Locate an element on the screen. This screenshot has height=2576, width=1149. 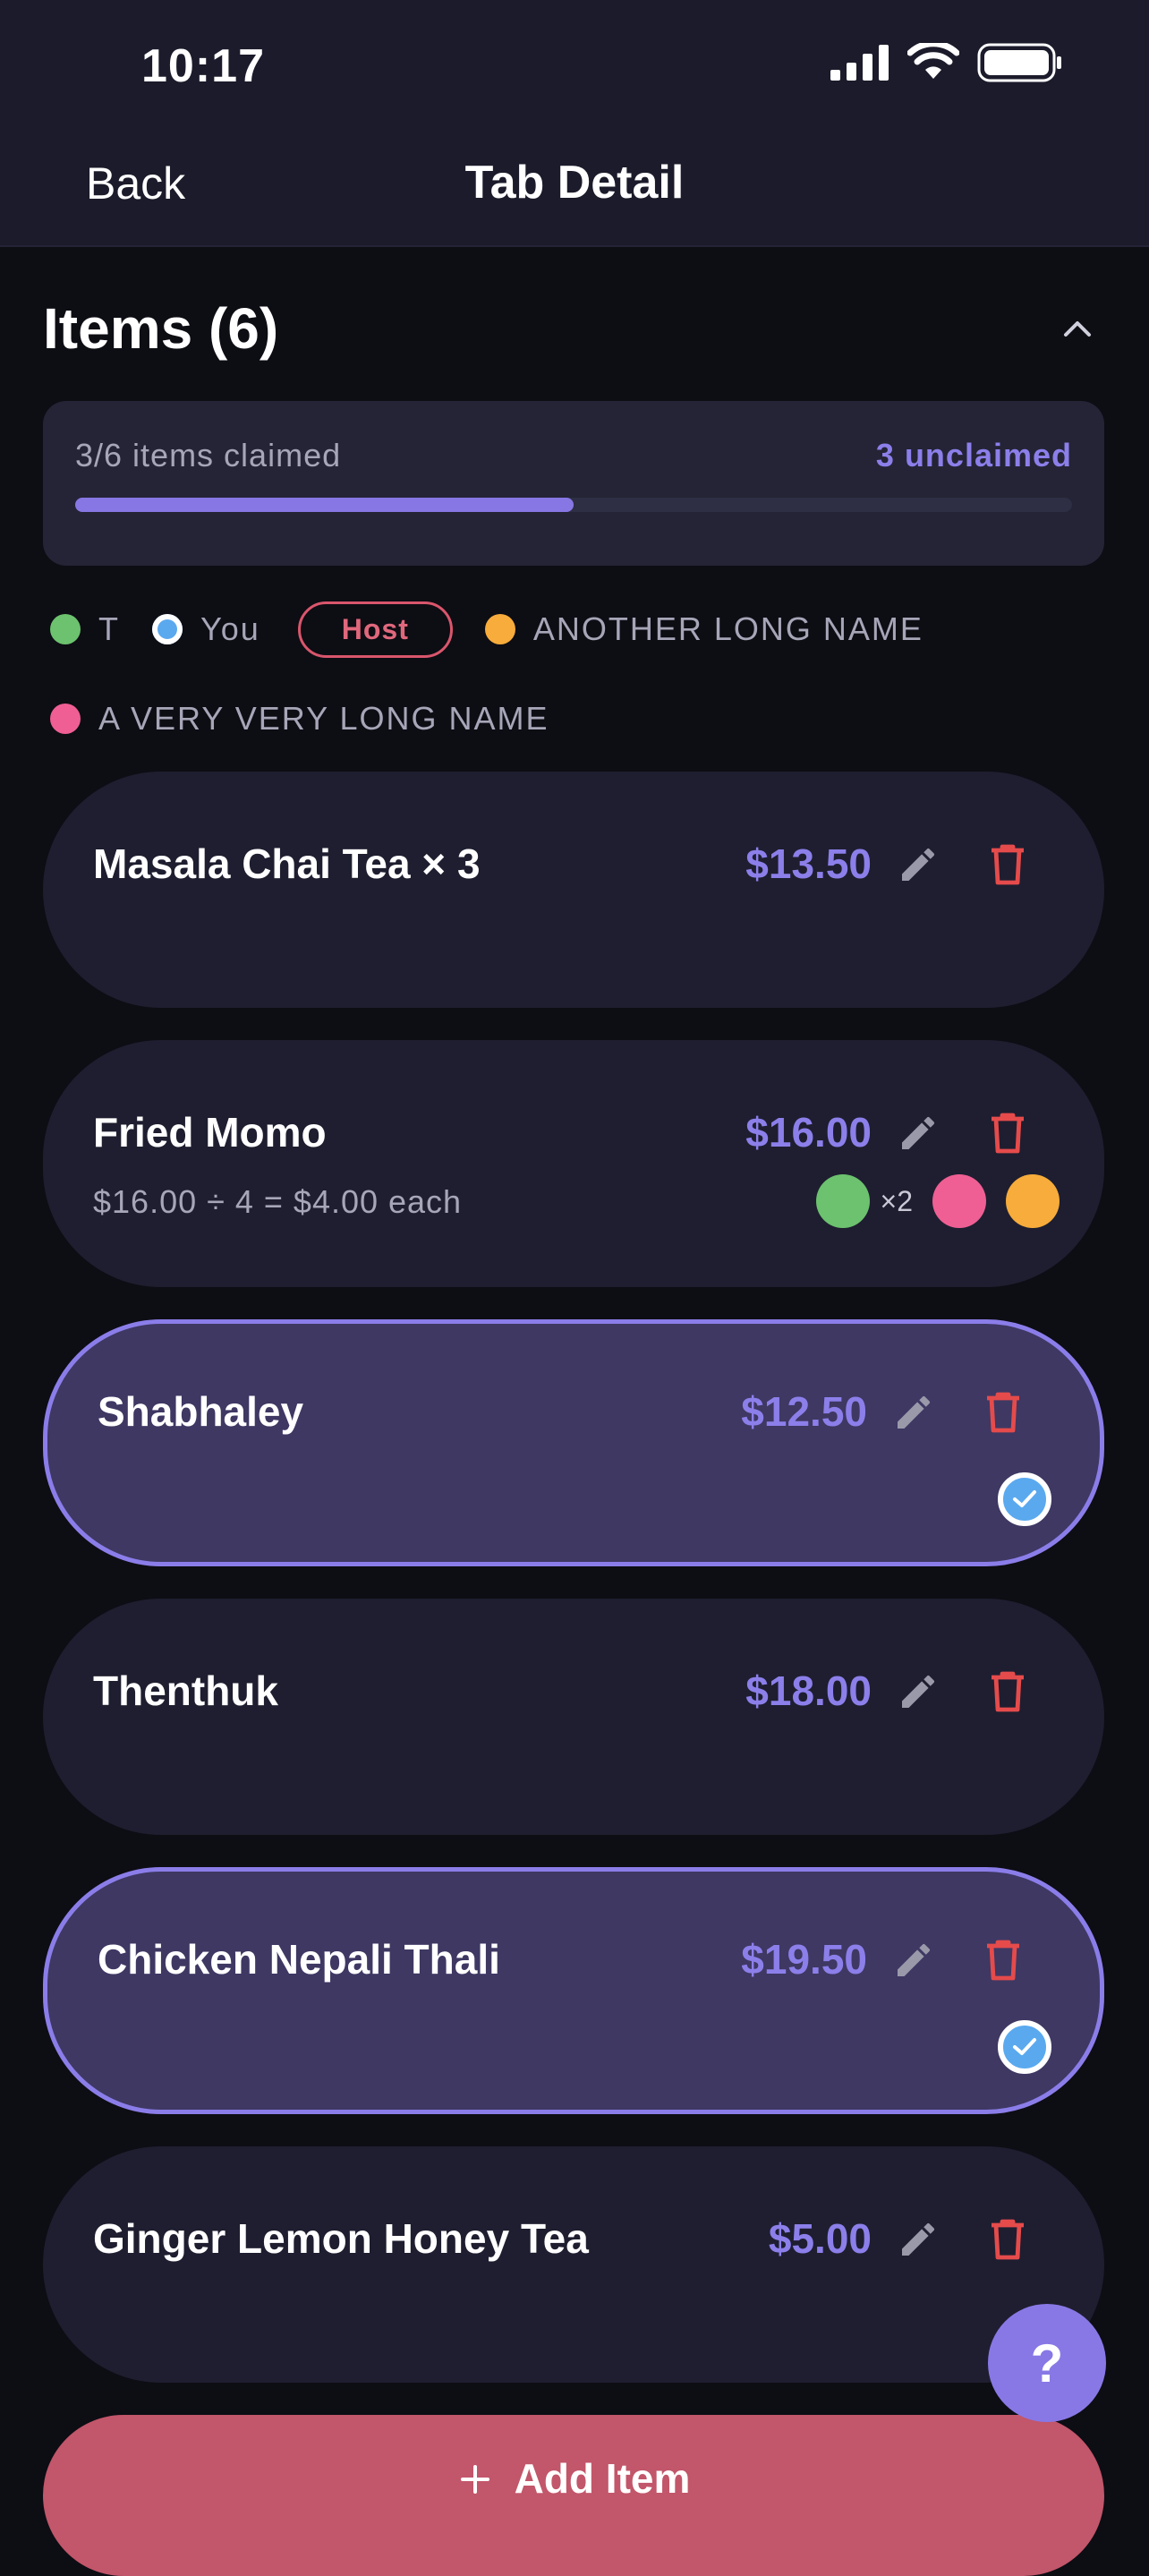
item-claimers: ×2 is located at coordinates (937, 1201).